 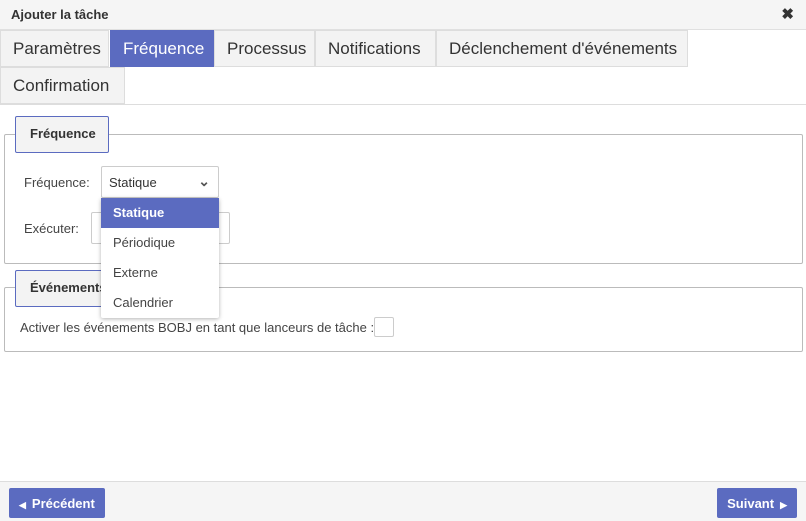 What do you see at coordinates (160, 213) in the screenshot?
I see `option-statique: Statique` at bounding box center [160, 213].